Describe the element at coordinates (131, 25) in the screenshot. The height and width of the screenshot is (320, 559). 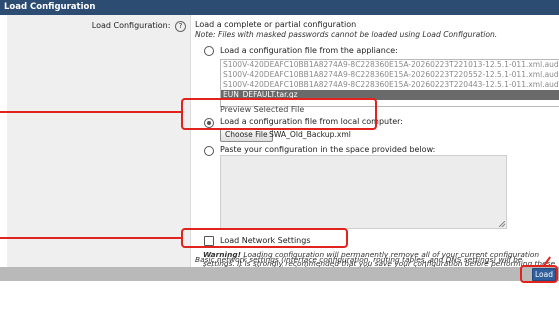
I see `field-label-text: Load Configuration:` at that location.